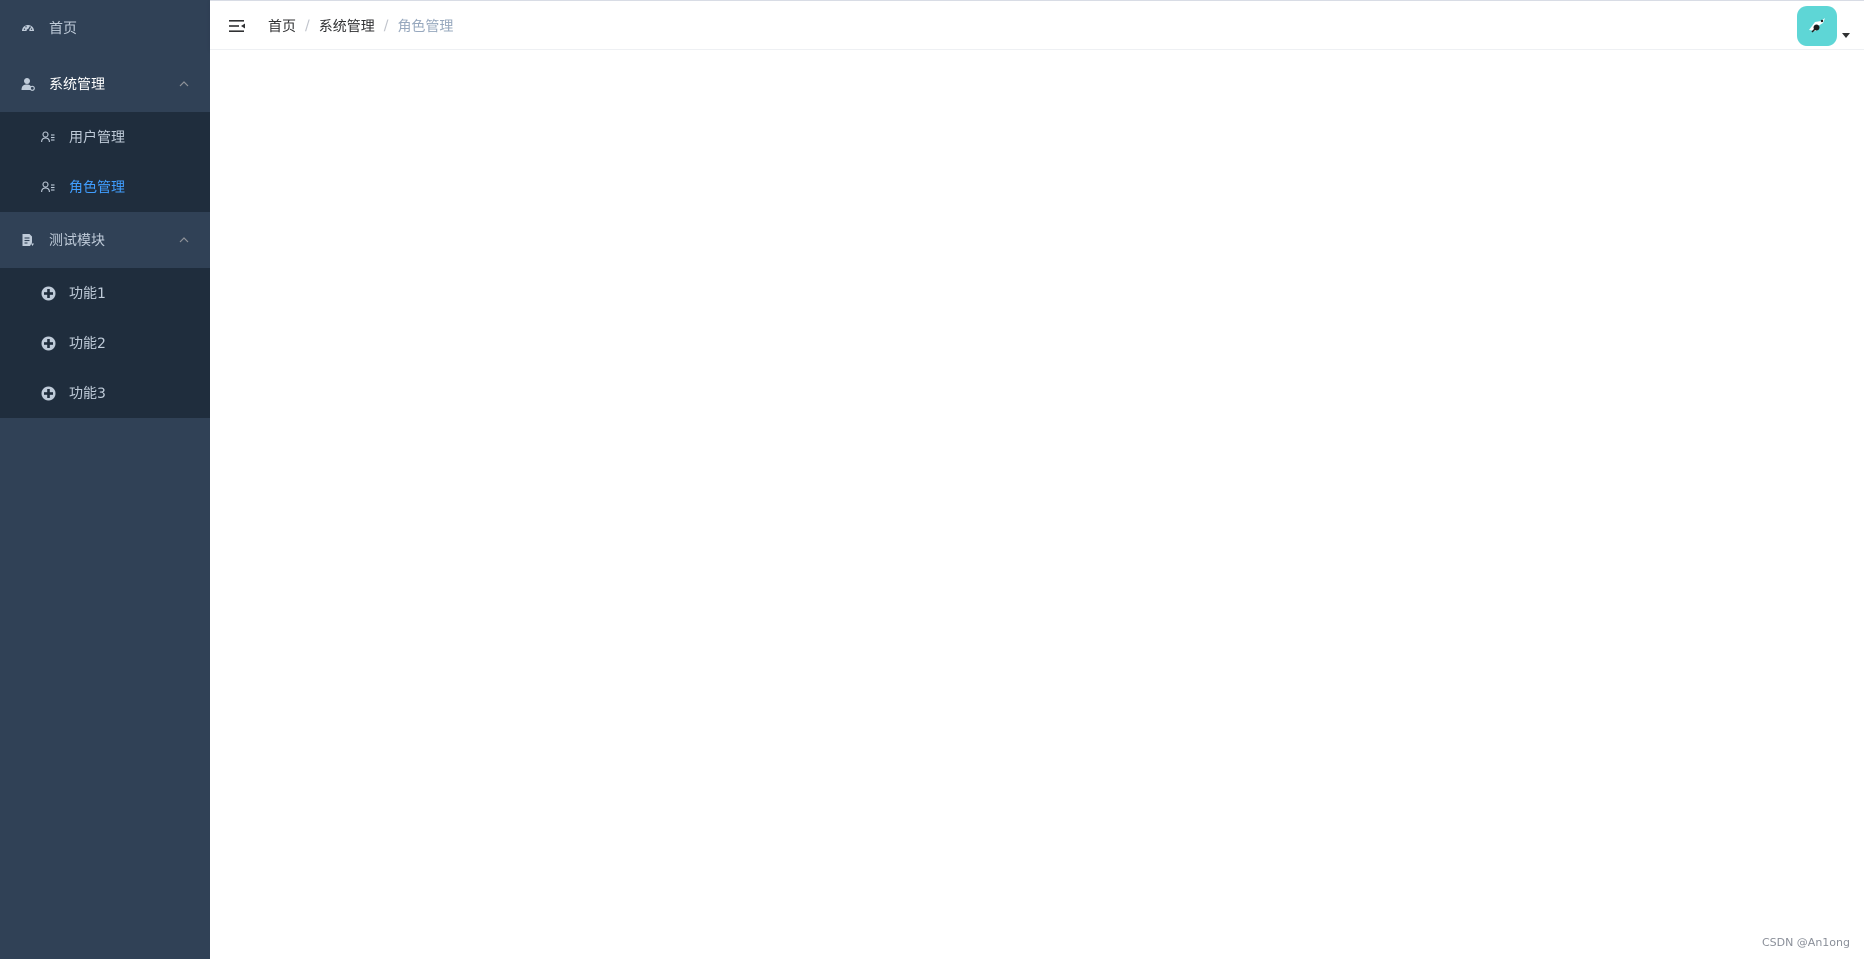 The height and width of the screenshot is (959, 1864). I want to click on breadcrumb-item-current: 角色管理, so click(425, 27).